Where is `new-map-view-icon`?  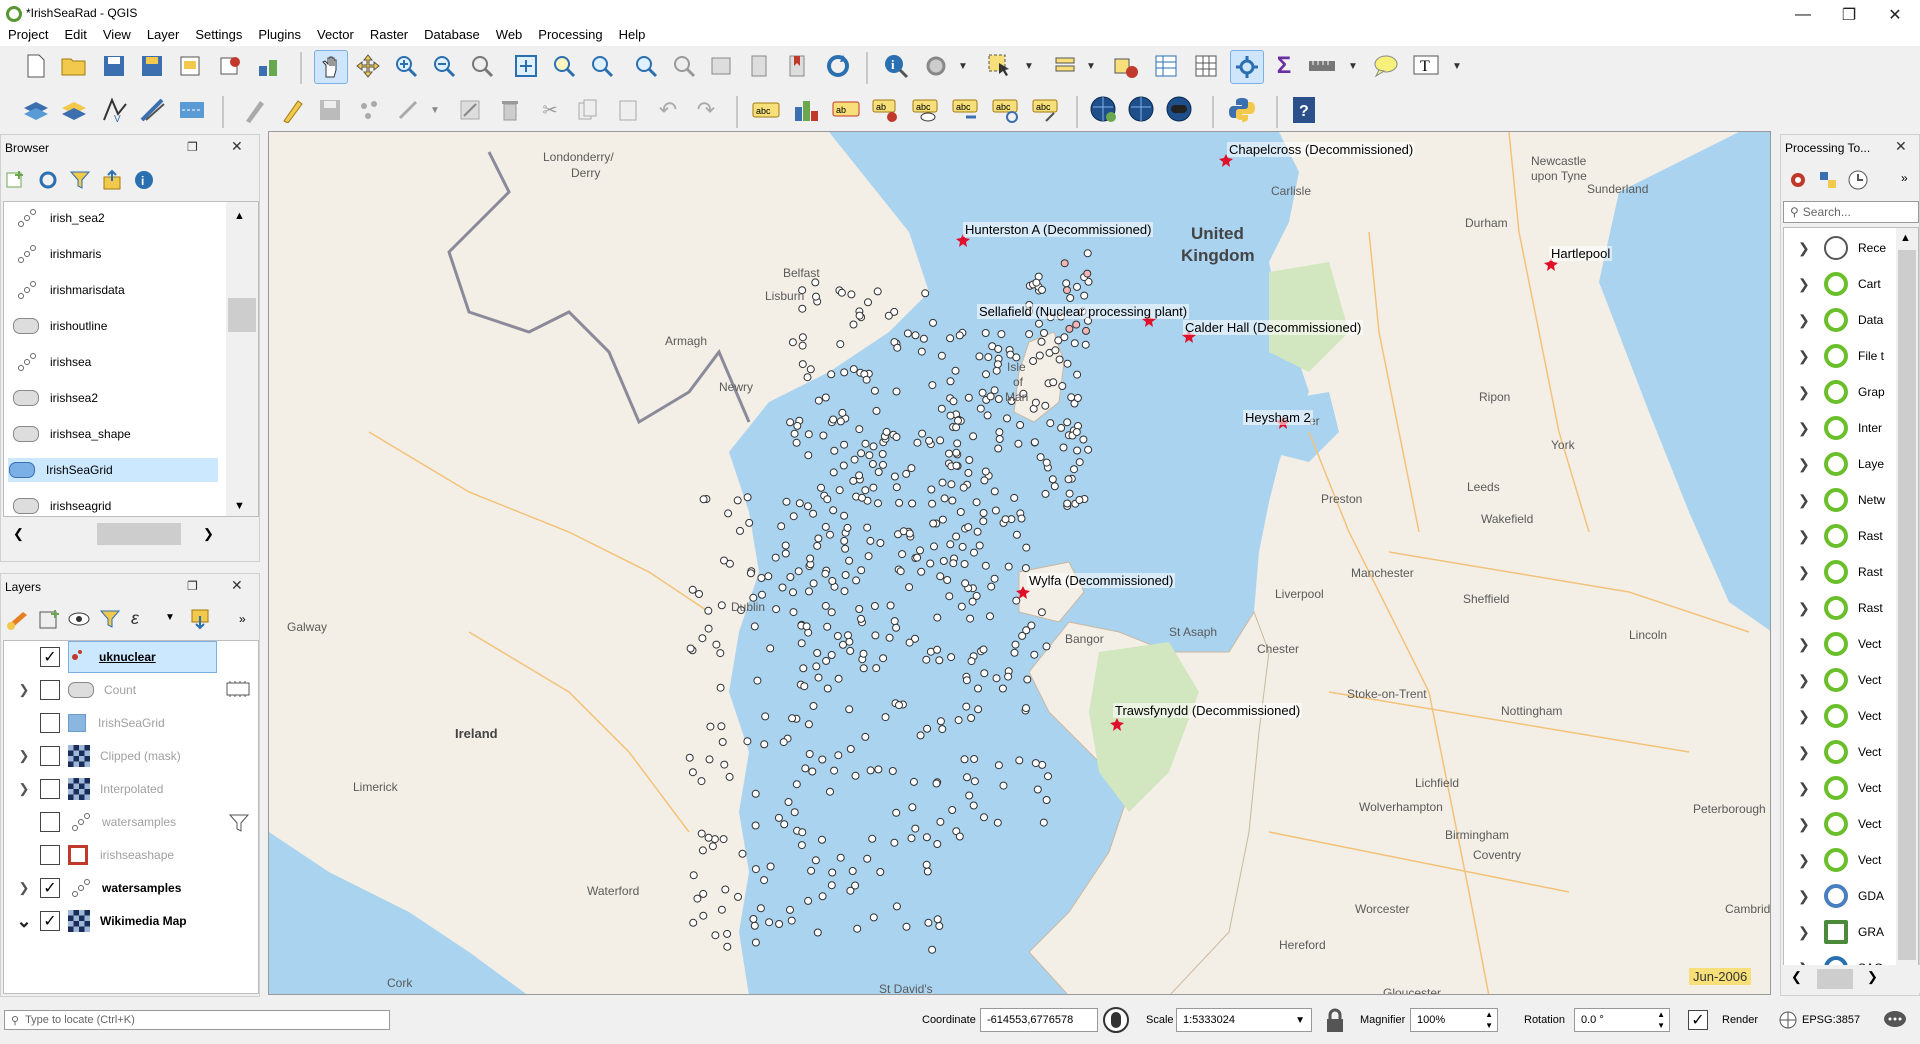 new-map-view-icon is located at coordinates (722, 66).